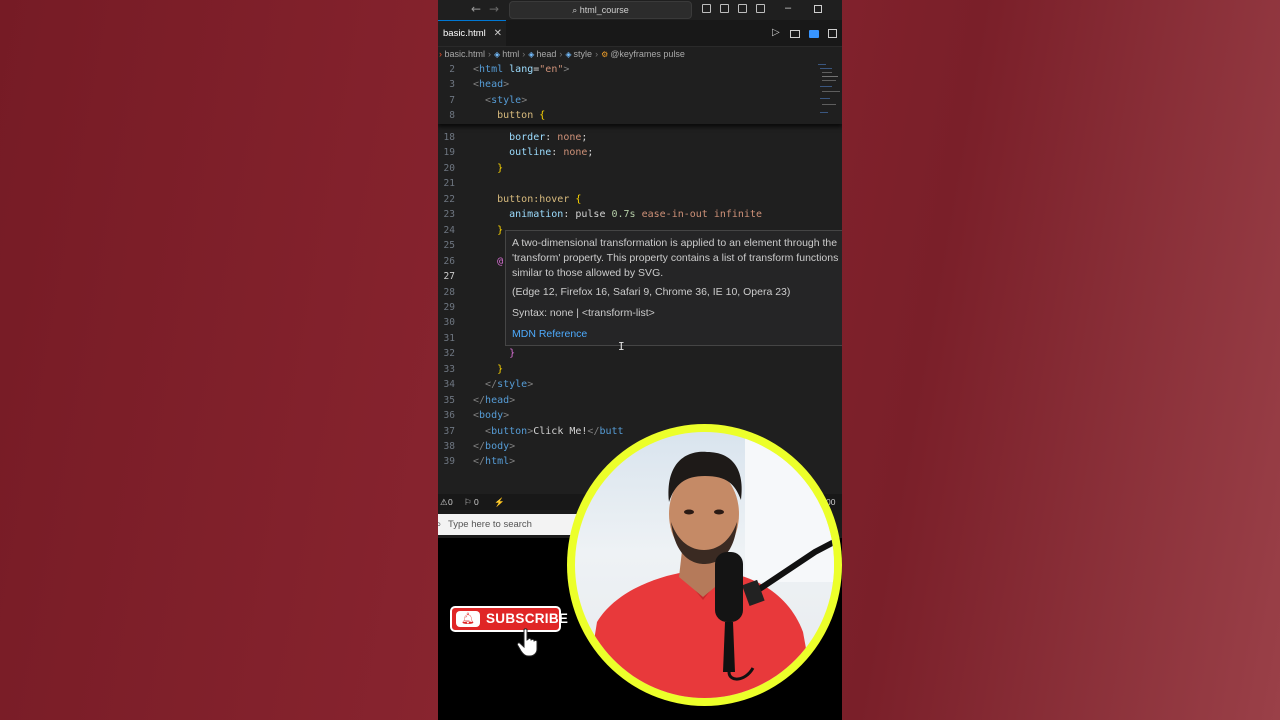  Describe the element at coordinates (449, 215) in the screenshot. I see `line-number: 23` at that location.